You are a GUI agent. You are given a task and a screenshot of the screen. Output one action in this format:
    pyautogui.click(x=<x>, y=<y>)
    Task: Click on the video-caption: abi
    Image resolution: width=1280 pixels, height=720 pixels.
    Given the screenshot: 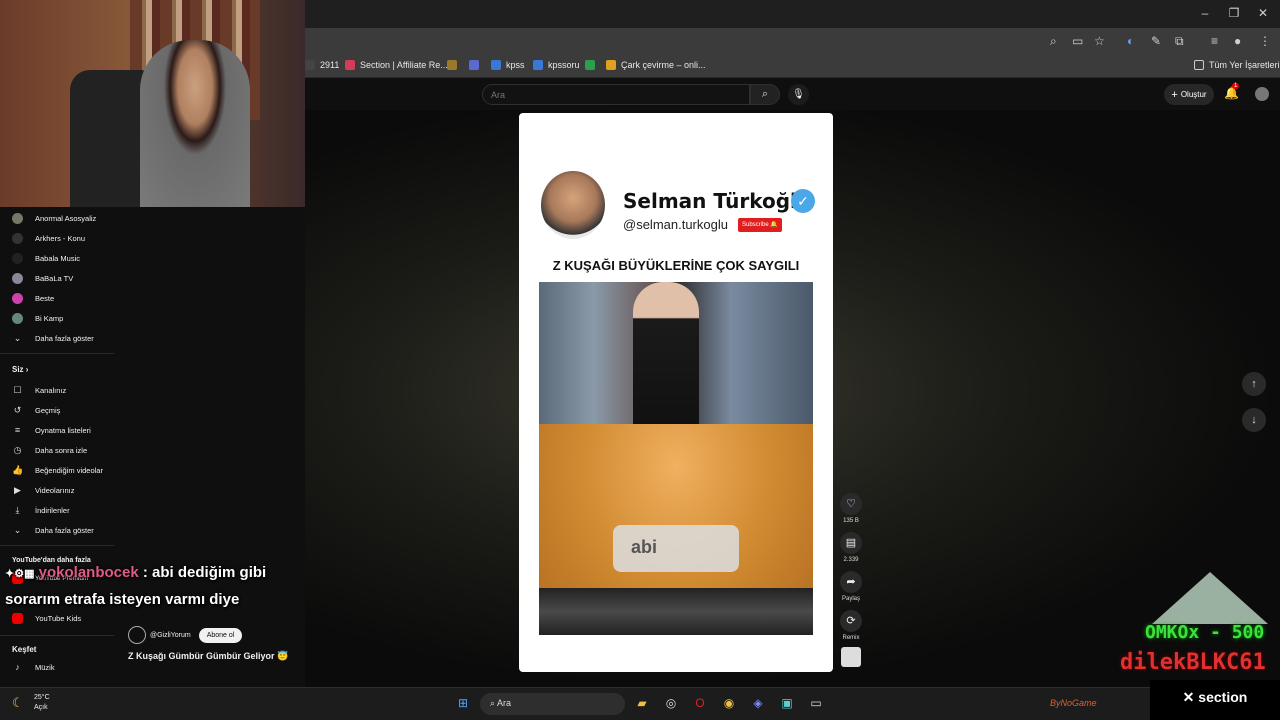 What is the action you would take?
    pyautogui.click(x=676, y=548)
    